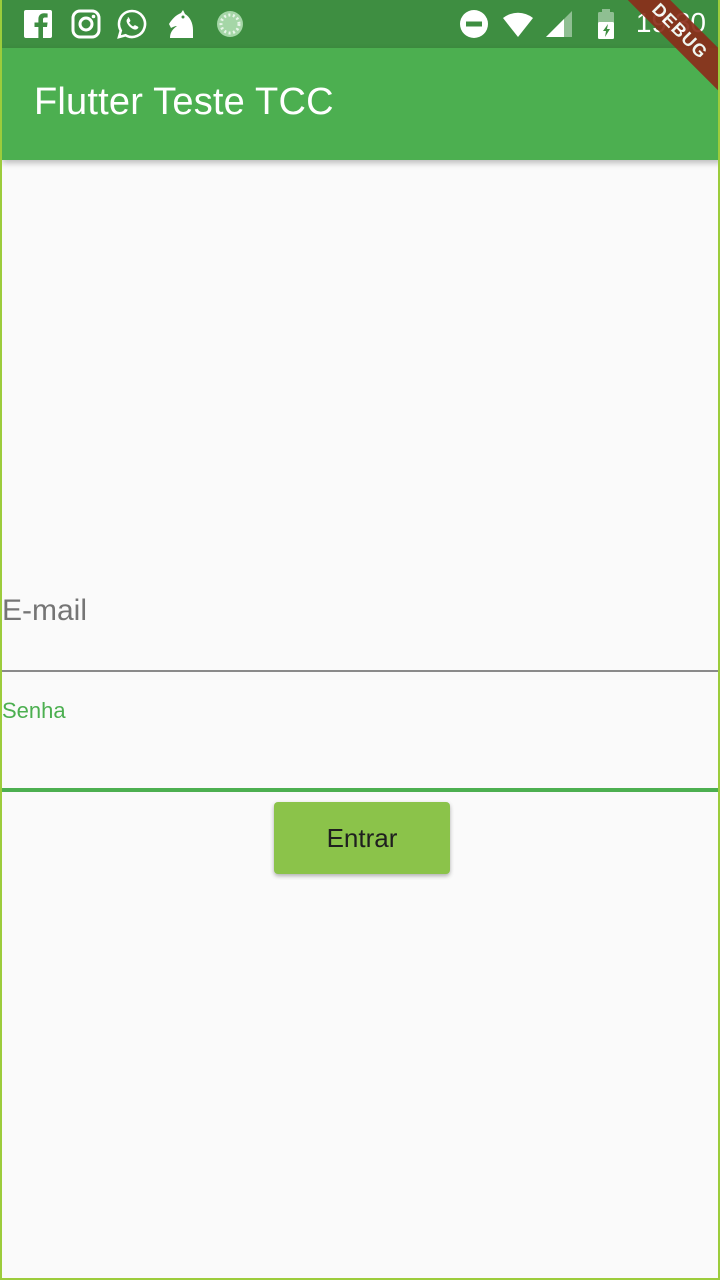  Describe the element at coordinates (474, 24) in the screenshot. I see `do-not-disturb-icon` at that location.